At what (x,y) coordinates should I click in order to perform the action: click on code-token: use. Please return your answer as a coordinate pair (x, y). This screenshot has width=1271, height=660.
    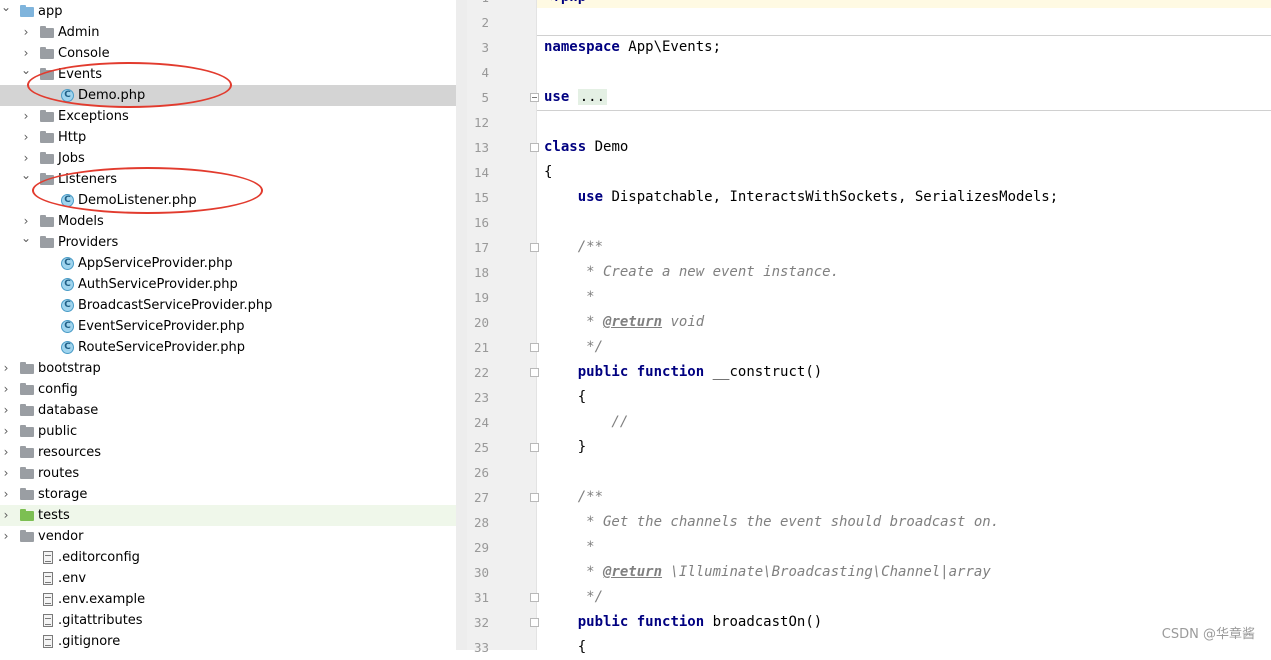
    Looking at the image, I should click on (557, 97).